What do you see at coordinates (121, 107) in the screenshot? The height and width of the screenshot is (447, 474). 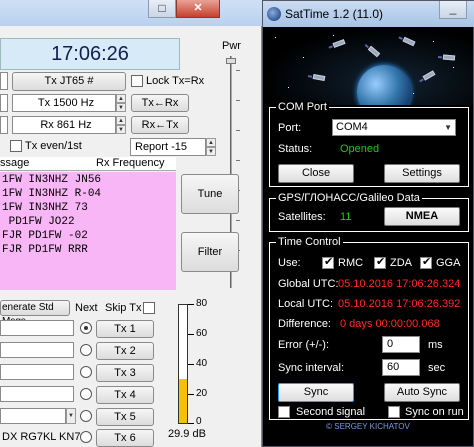 I see `tx-freq-down: ▼` at bounding box center [121, 107].